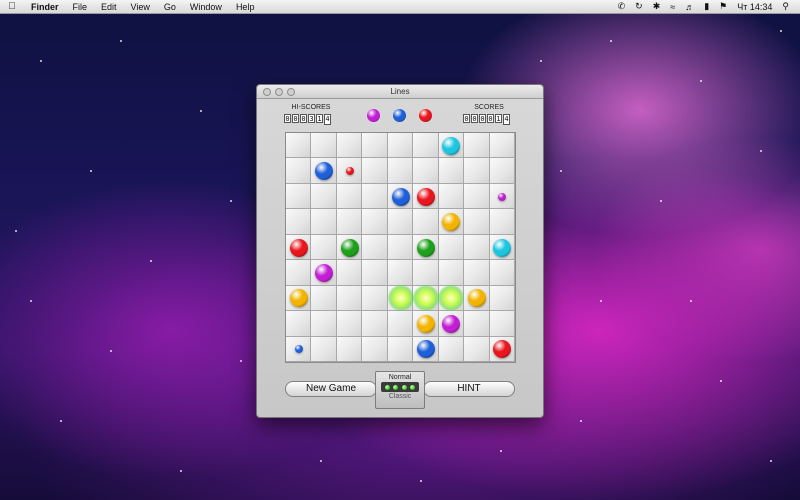 This screenshot has width=800, height=500. Describe the element at coordinates (400, 396) in the screenshot. I see `mode-classic-label: Classic` at that location.